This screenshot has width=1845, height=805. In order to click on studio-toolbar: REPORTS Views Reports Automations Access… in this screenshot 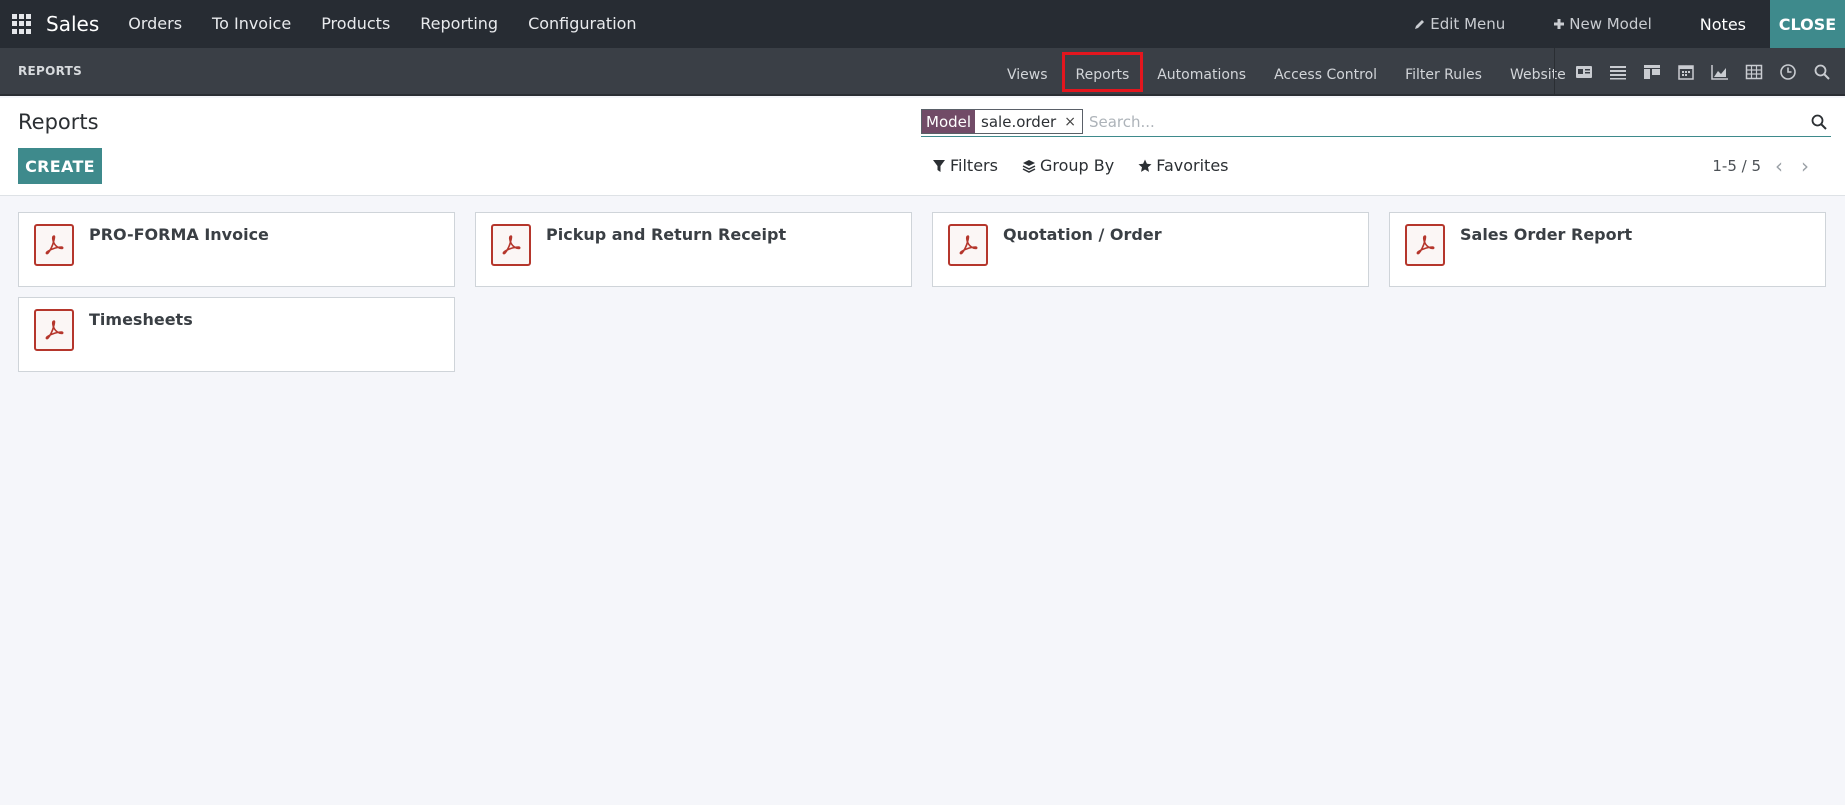, I will do `click(922, 72)`.